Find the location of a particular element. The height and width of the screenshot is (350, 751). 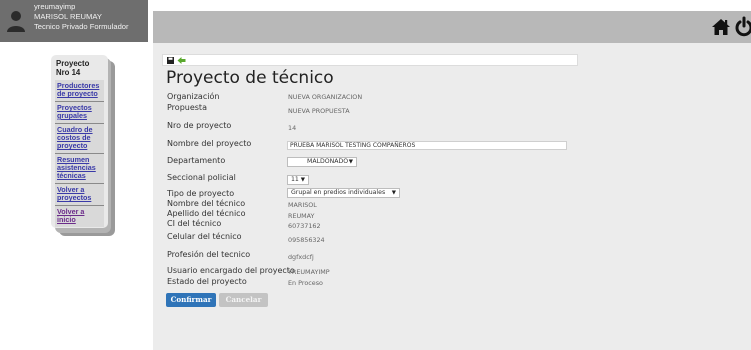

sidebar-link-volver-proyectos: Volver a proyectos is located at coordinates (79, 196).